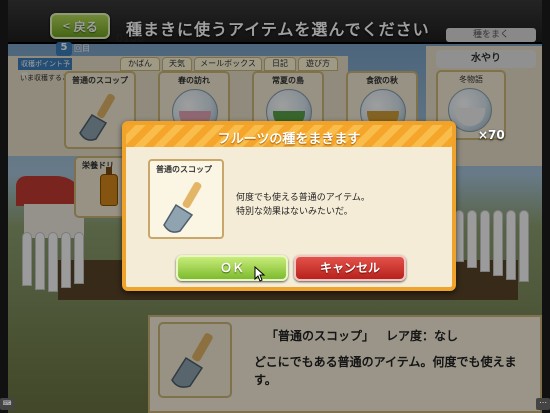 The image size is (550, 413). What do you see at coordinates (260, 274) in the screenshot?
I see `mouse-cursor-icon` at bounding box center [260, 274].